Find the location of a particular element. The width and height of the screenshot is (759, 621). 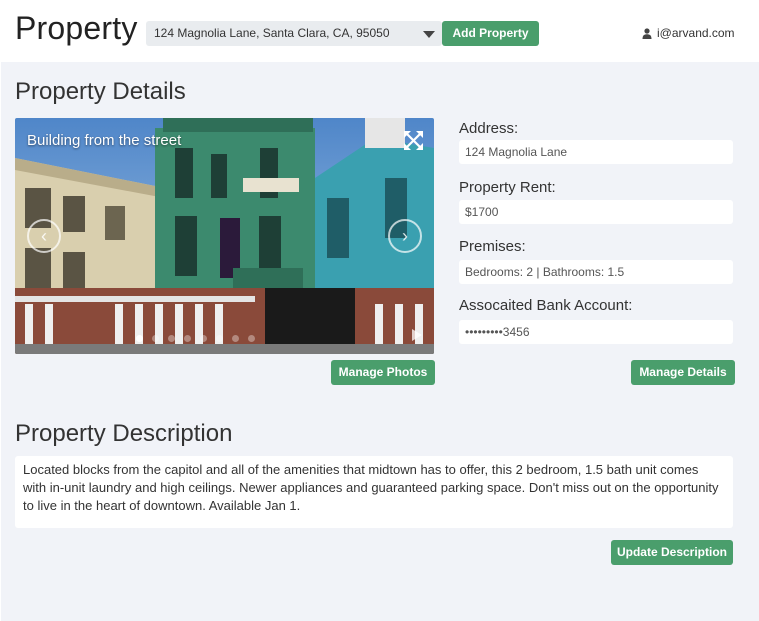

rent-label: Property Rent: is located at coordinates (507, 187).